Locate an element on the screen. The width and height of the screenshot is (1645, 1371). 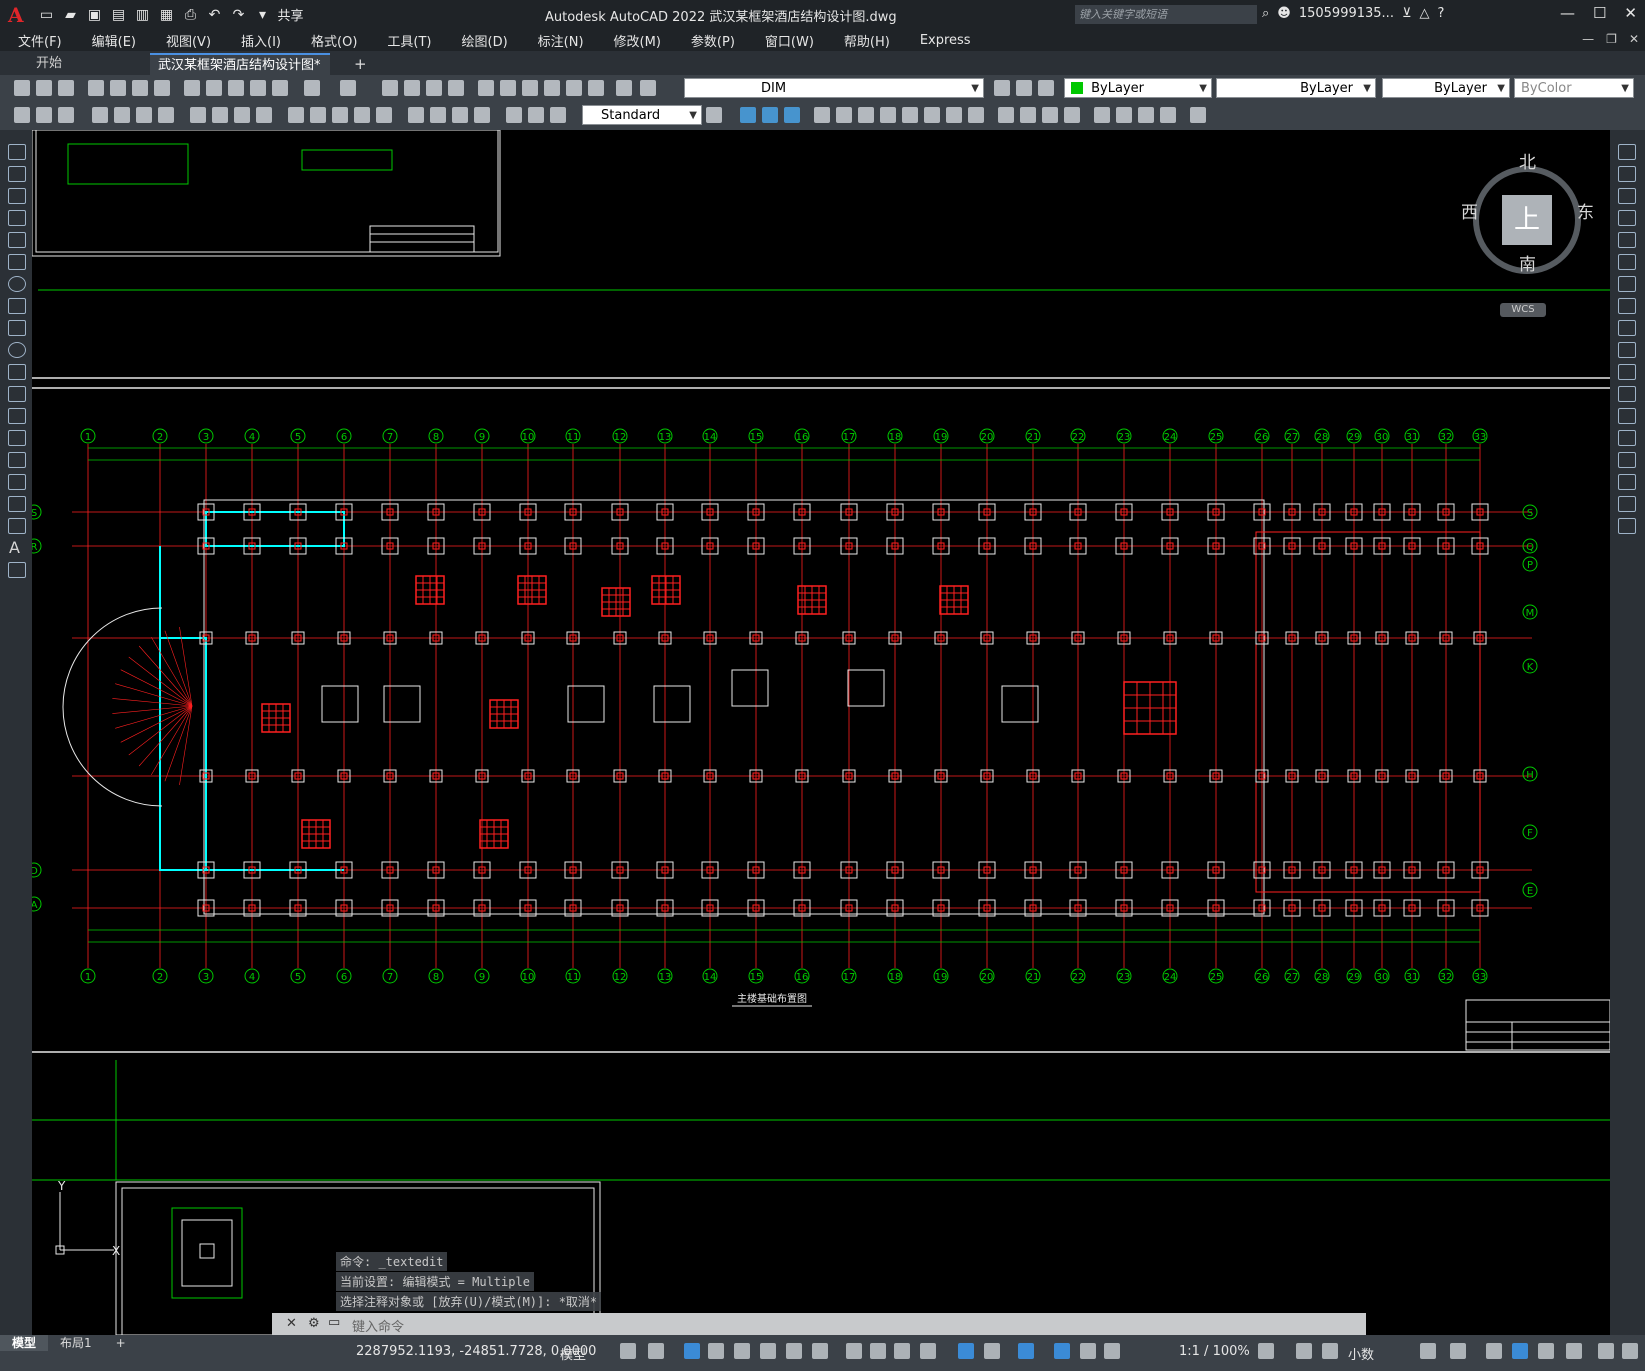
isodraft-icon is located at coordinates (742, 1351).